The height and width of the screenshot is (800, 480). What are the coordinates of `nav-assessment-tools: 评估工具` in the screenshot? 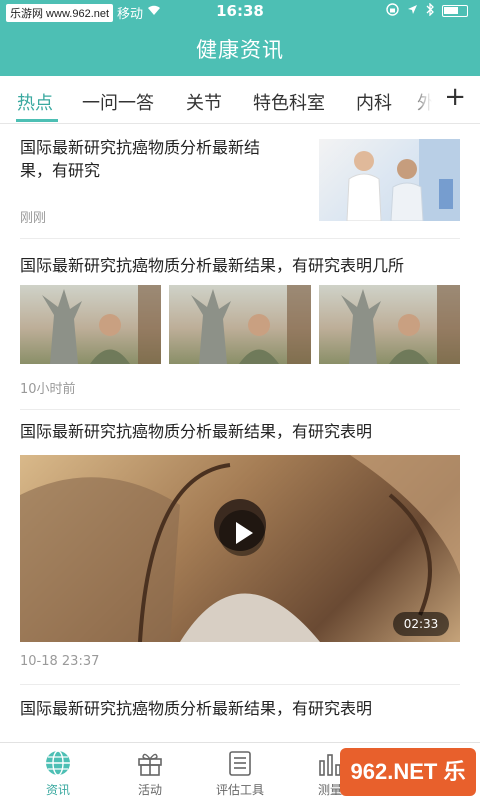 It's located at (240, 771).